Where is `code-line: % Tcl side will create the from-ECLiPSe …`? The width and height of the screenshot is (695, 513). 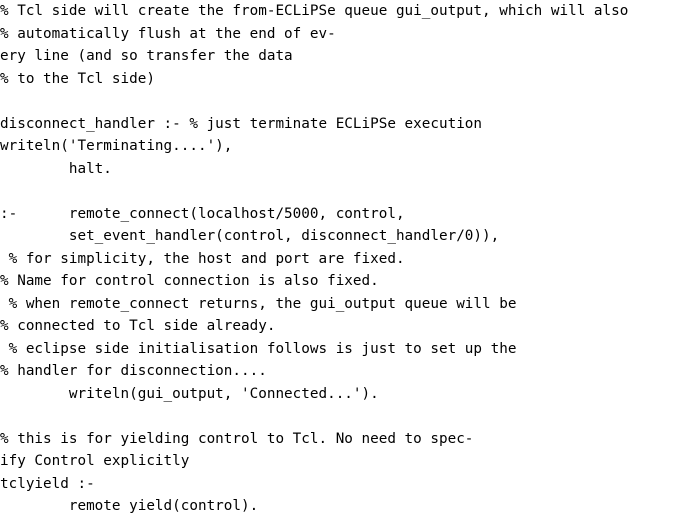 code-line: % Tcl side will create the from-ECLiPSe … is located at coordinates (314, 11).